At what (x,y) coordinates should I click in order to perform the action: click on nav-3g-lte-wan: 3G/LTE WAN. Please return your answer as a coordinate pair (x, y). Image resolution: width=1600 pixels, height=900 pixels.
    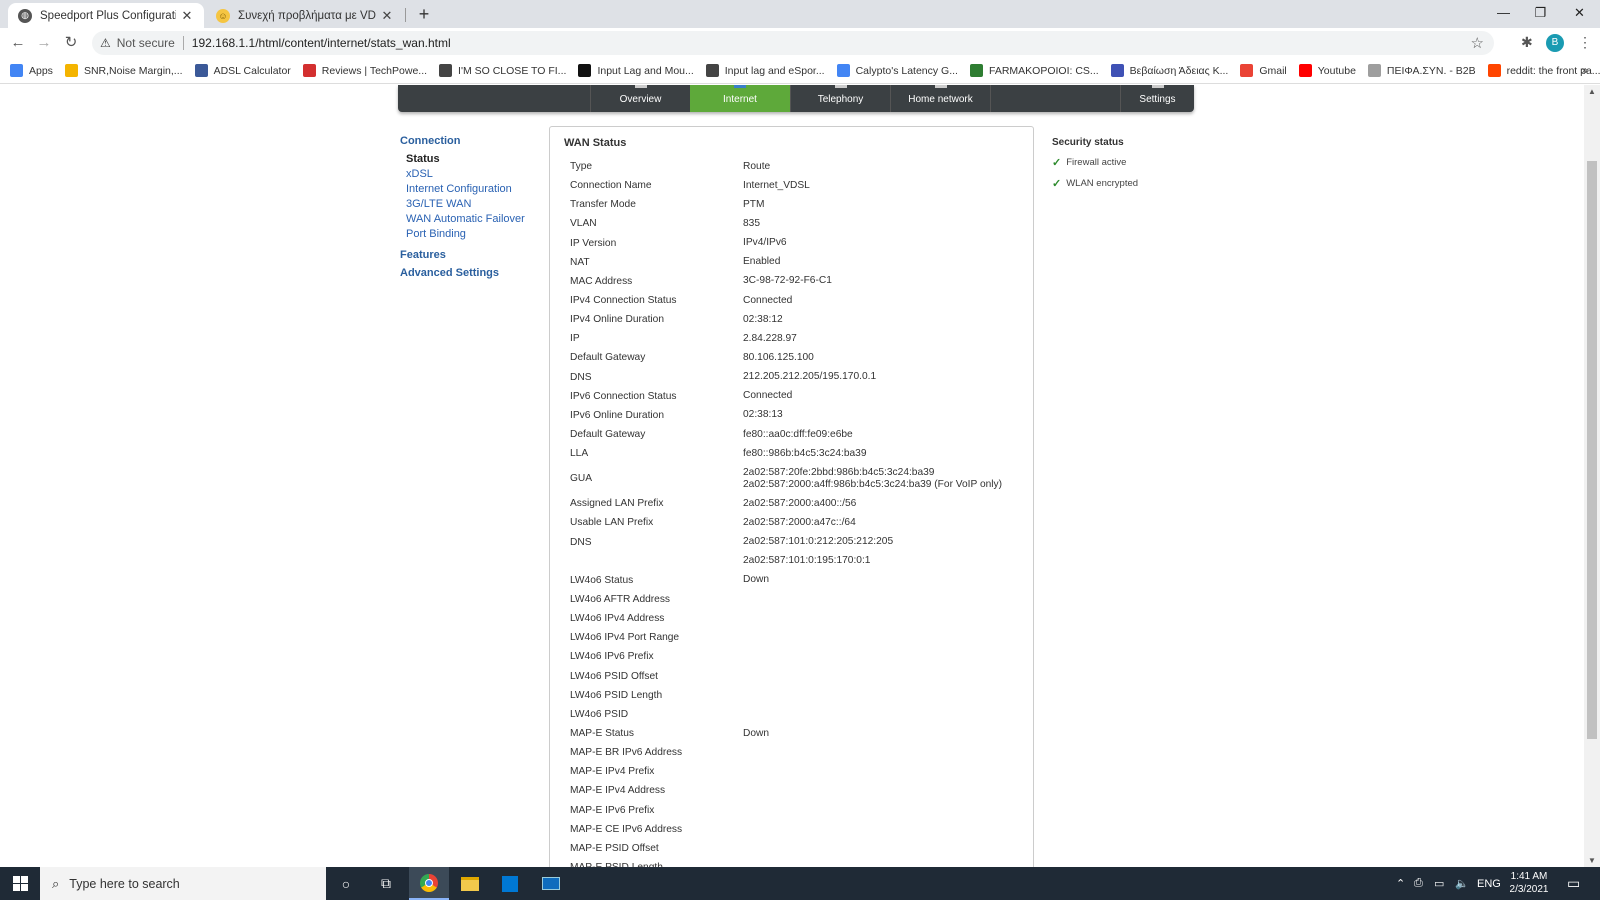
    Looking at the image, I should click on (475, 204).